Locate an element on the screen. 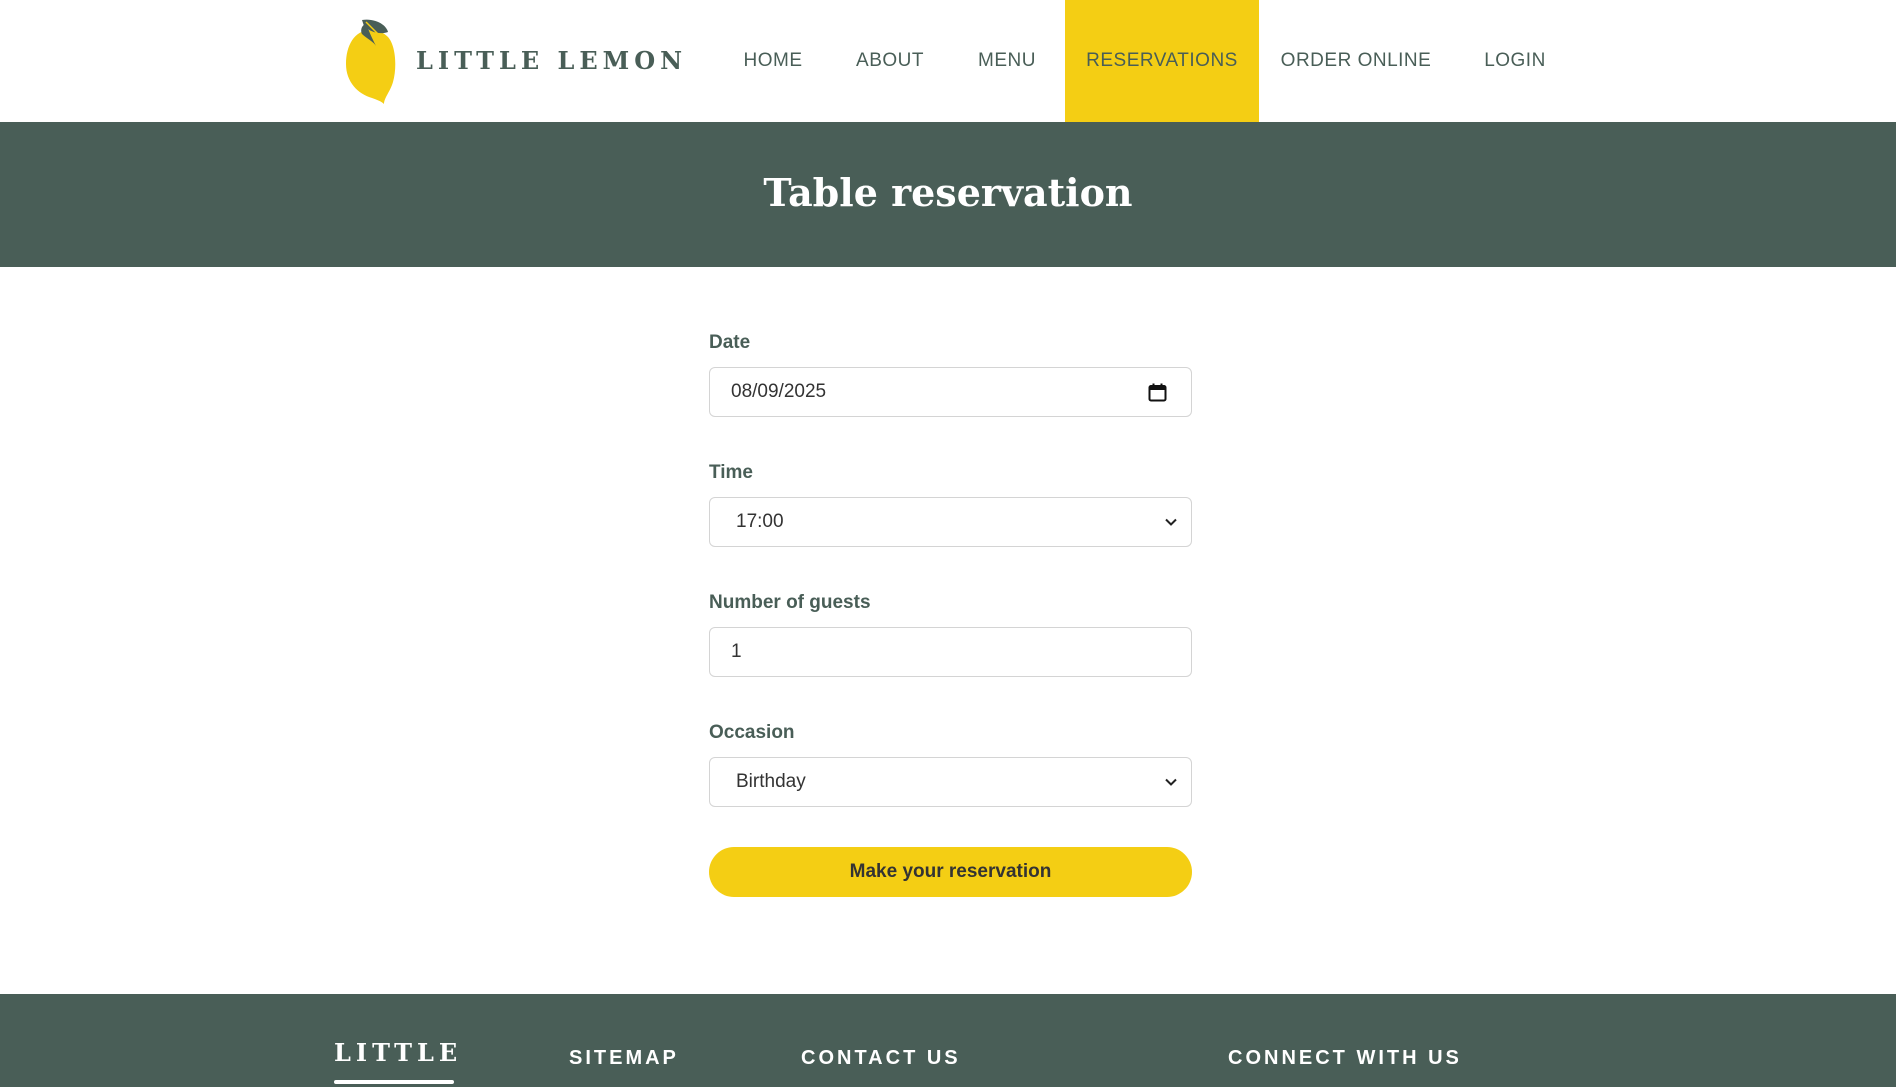 The height and width of the screenshot is (1087, 1896). date-input: 08/09/2025 is located at coordinates (950, 392).